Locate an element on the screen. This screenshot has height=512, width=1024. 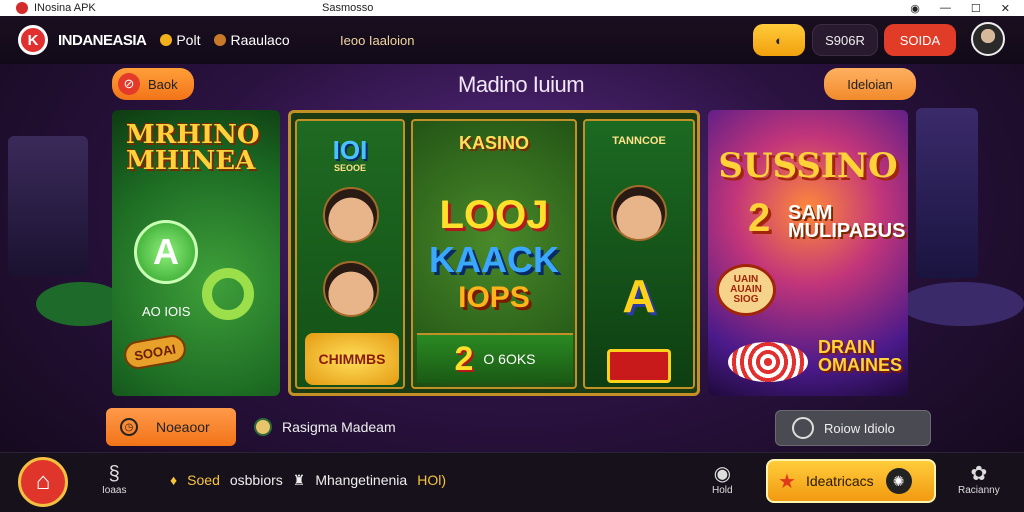
brand-name: INDANEASIA is located at coordinates (102, 40).